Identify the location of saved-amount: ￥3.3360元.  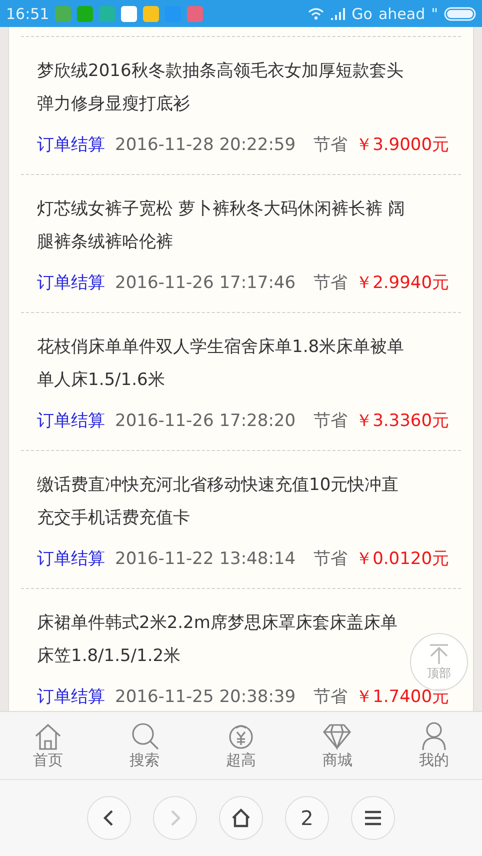
(403, 421).